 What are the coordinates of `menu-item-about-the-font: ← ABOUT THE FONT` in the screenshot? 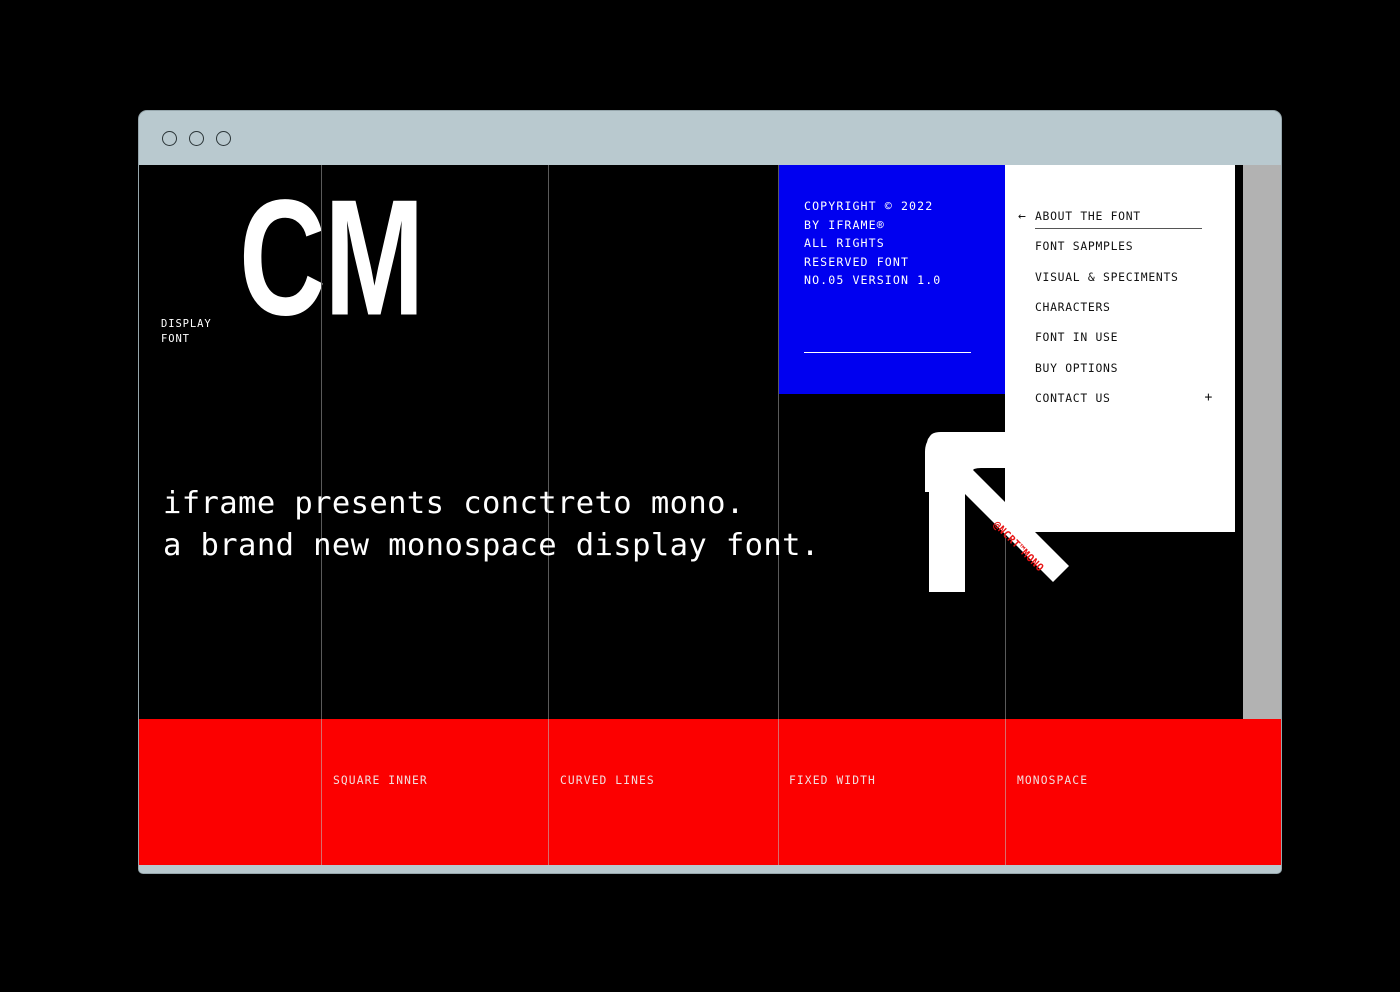 It's located at (1120, 216).